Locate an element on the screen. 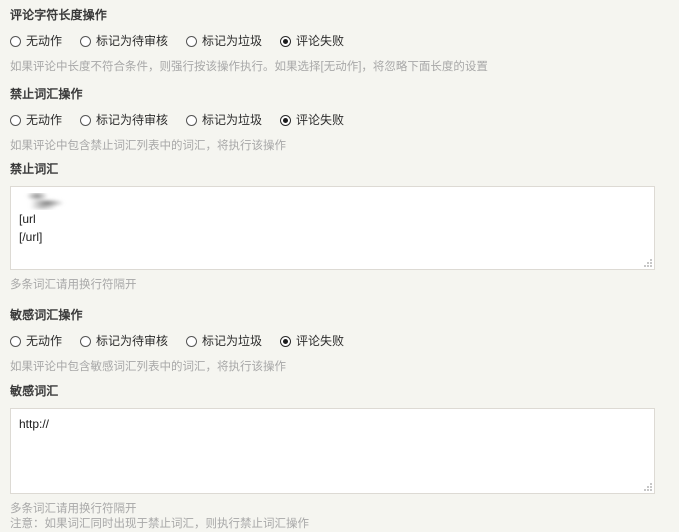 This screenshot has width=679, height=532. radio-group-comment-length: 无动作 标记为待审核 标记为垃圾 评论失败 is located at coordinates (344, 41).